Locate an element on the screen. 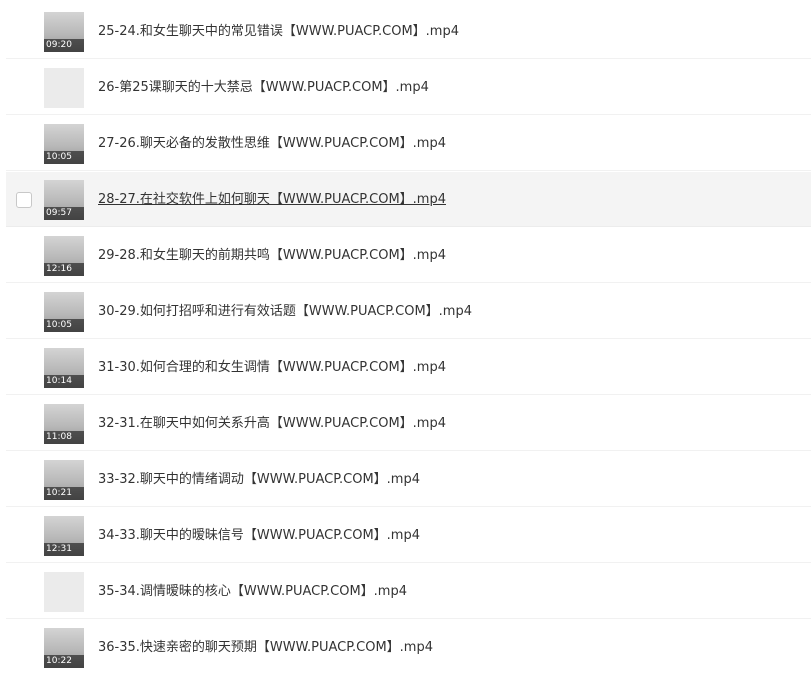 The width and height of the screenshot is (811, 673). file-name: 33-32.聊天中的情绪调动【WWW.PUACP.COM】.mp4 is located at coordinates (259, 479).